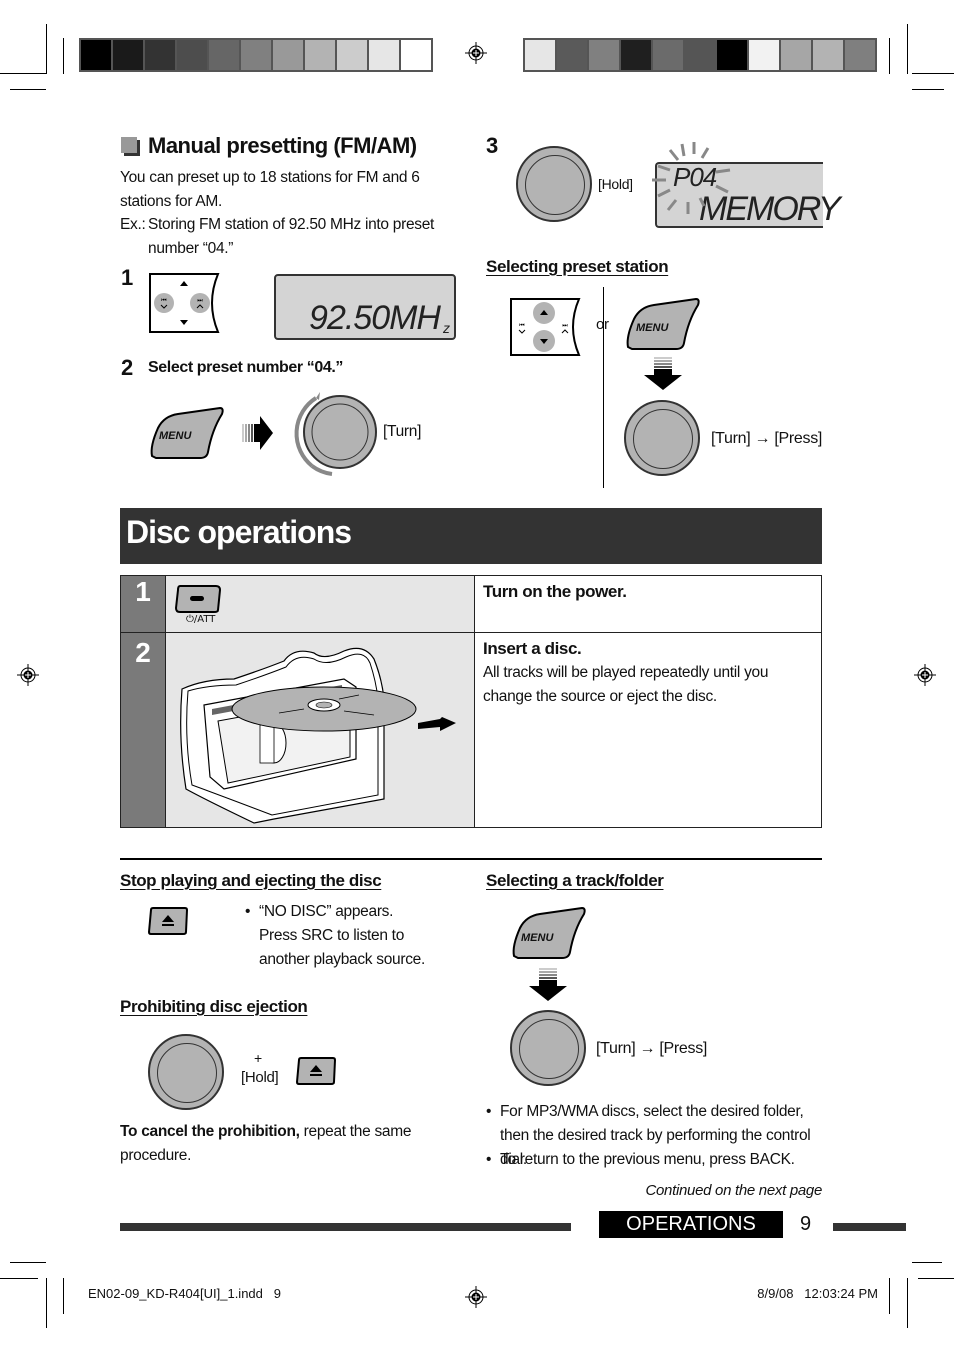 The width and height of the screenshot is (954, 1352). Describe the element at coordinates (869, 1227) in the screenshot. I see `footer-rule-right` at that location.